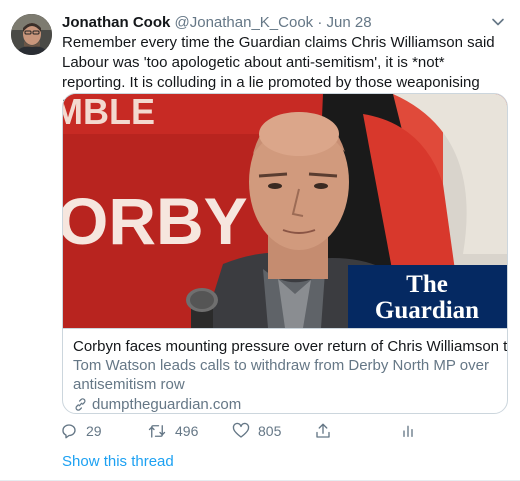  I want to click on heart-icon, so click(241, 430).